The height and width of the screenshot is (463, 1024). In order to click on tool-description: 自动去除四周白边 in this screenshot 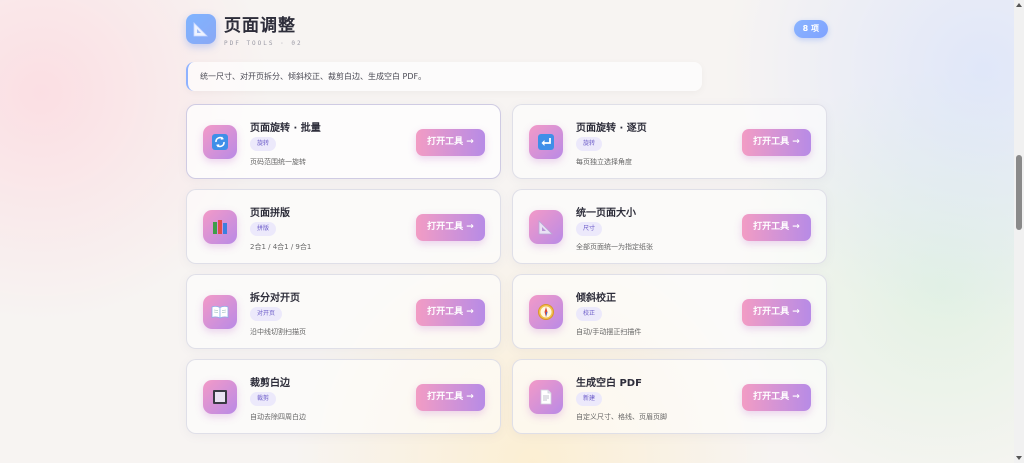, I will do `click(278, 417)`.